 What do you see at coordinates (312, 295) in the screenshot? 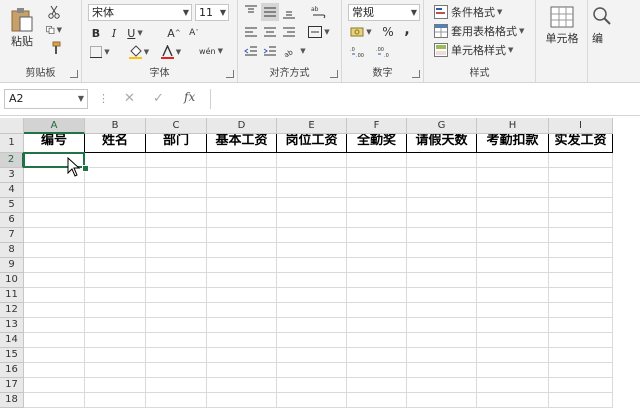
I see `cell-e11` at bounding box center [312, 295].